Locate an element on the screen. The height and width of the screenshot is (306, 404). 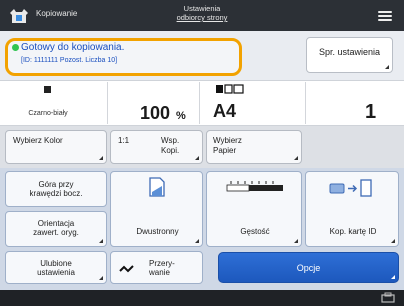
density-button: Gęstość is located at coordinates (254, 209).